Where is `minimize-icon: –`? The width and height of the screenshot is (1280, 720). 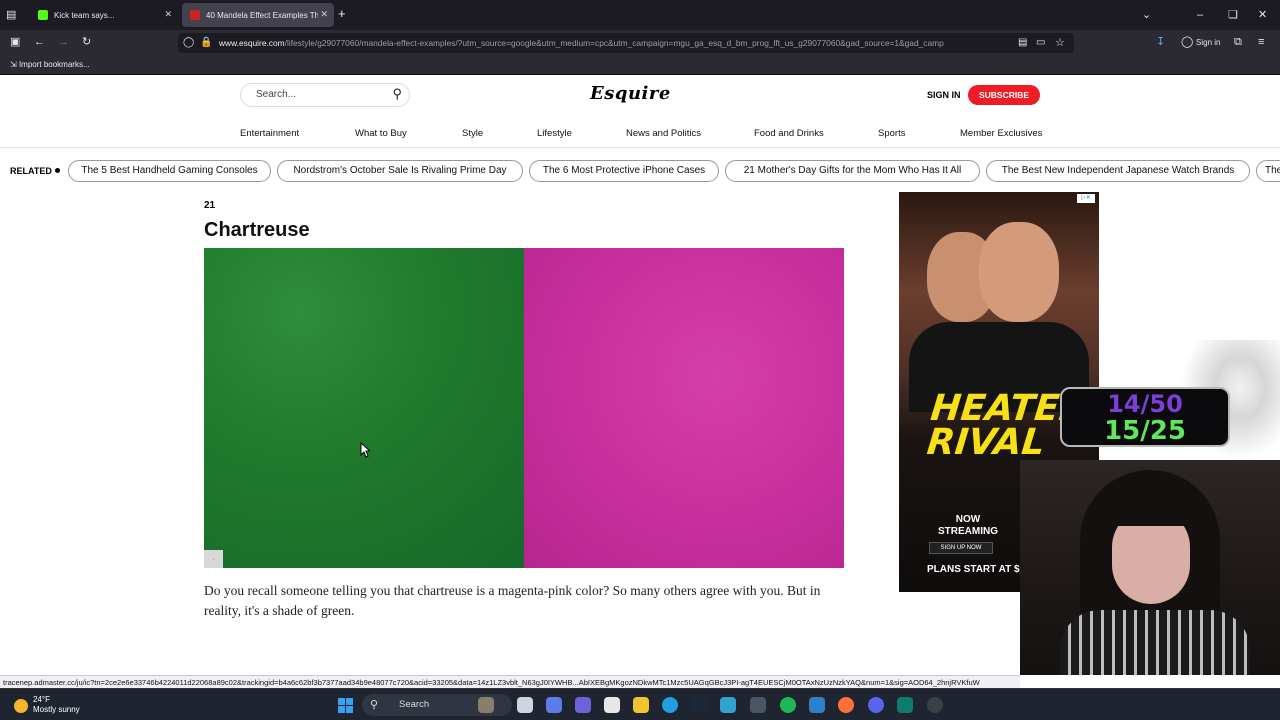
minimize-icon: – is located at coordinates (1200, 15).